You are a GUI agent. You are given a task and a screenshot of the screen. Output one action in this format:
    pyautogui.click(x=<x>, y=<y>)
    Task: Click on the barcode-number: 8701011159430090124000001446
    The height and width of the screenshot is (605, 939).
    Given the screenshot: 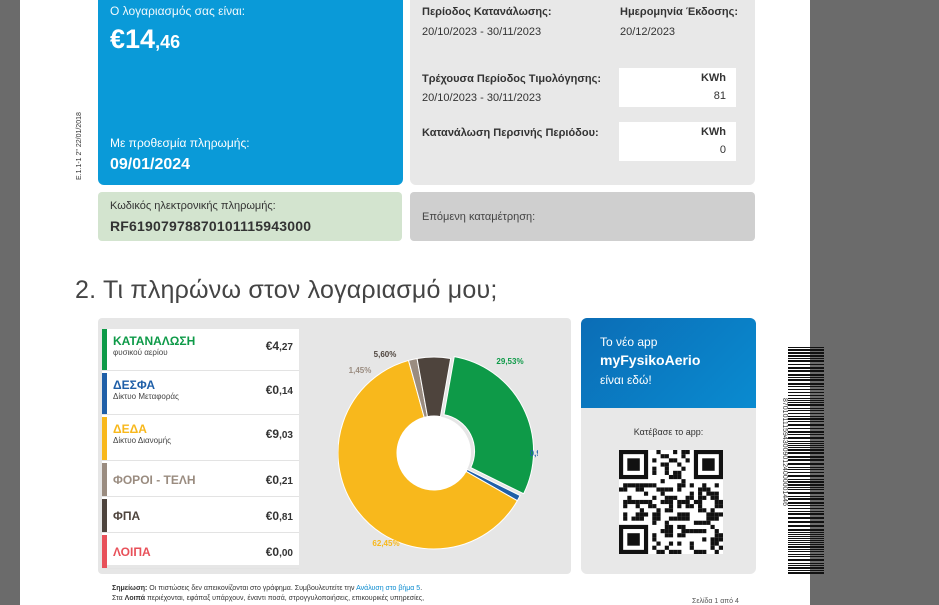 What is the action you would take?
    pyautogui.click(x=784, y=452)
    